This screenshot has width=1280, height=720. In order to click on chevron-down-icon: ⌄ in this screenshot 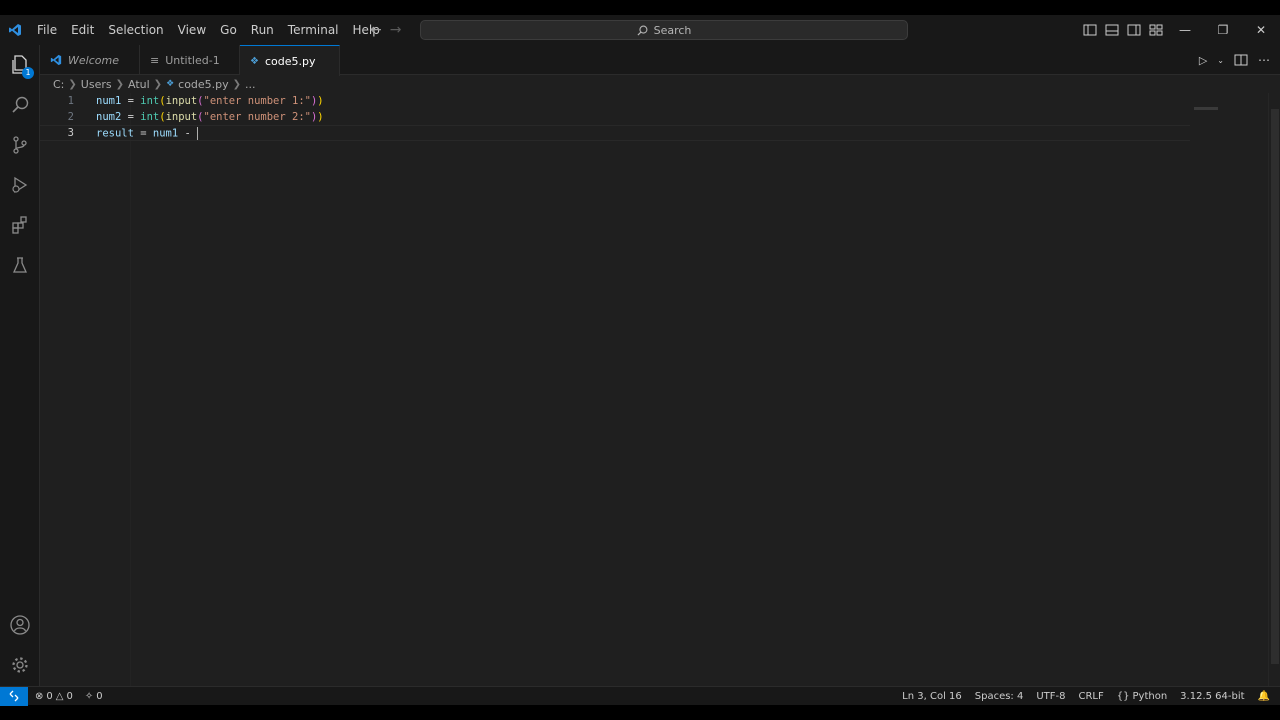, I will do `click(1220, 60)`.